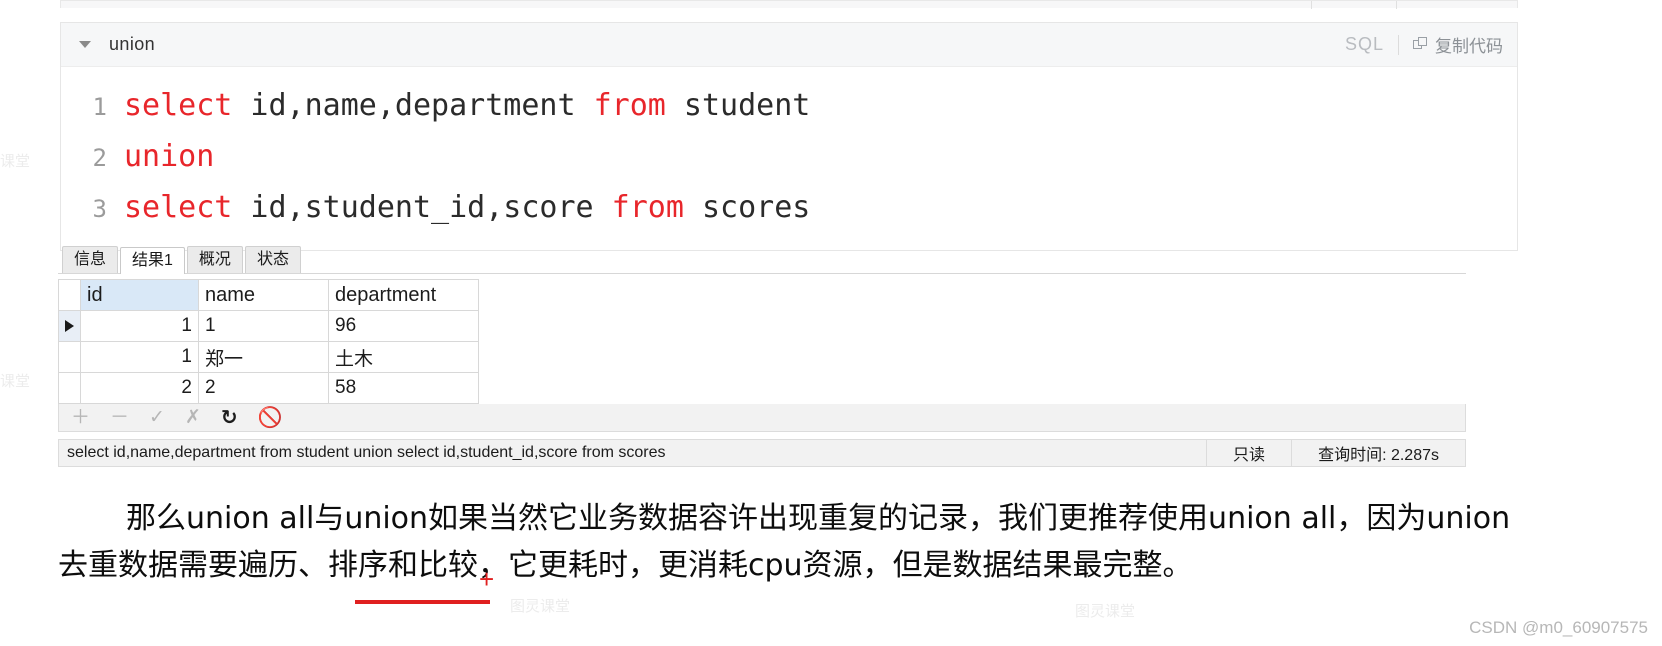 Image resolution: width=1662 pixels, height=646 pixels. I want to click on red-underline-annotation, so click(422, 602).